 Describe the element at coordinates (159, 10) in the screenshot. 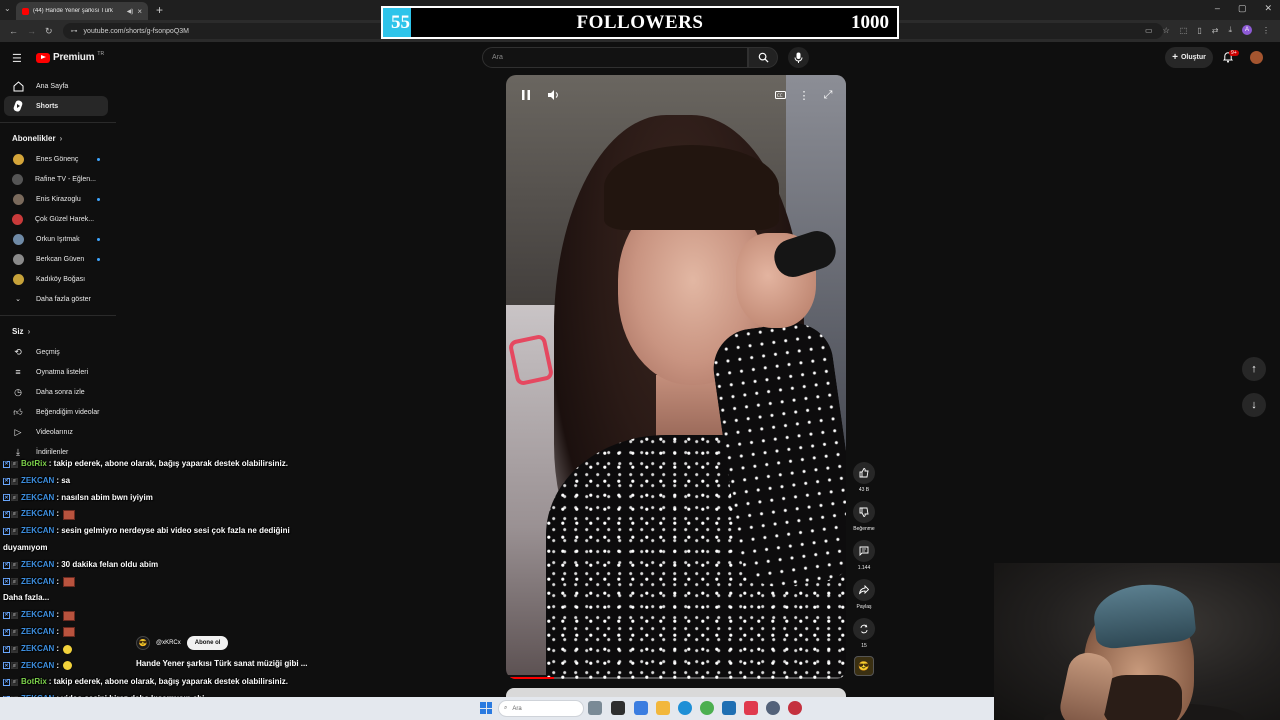

I see `new-tab-icon: +` at that location.